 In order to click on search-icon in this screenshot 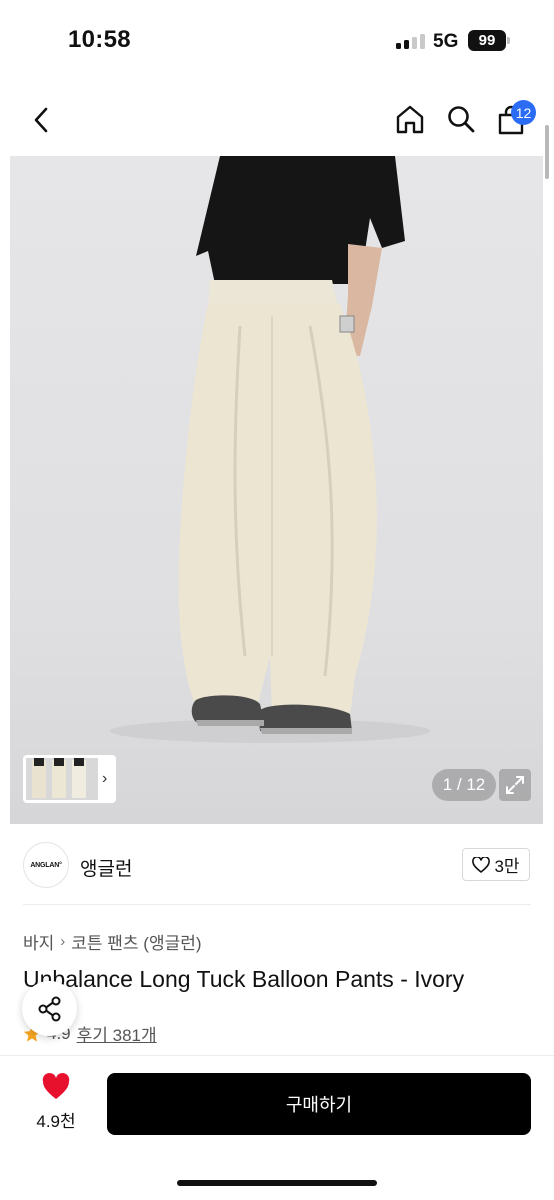, I will do `click(461, 119)`.